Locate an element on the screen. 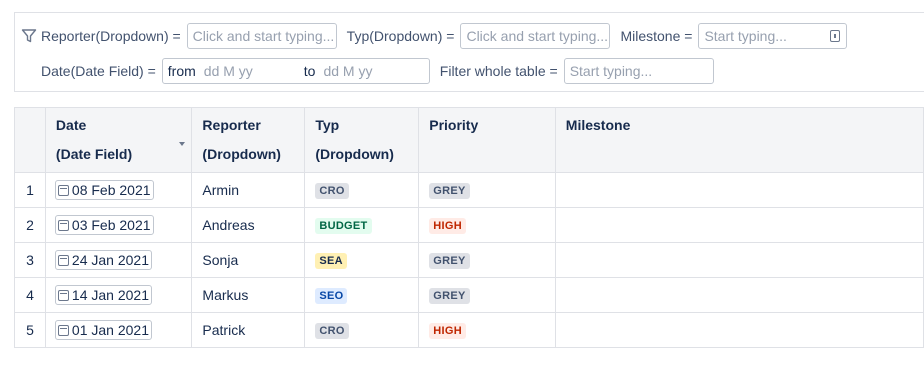  date-from-input: dd M yy is located at coordinates (254, 71).